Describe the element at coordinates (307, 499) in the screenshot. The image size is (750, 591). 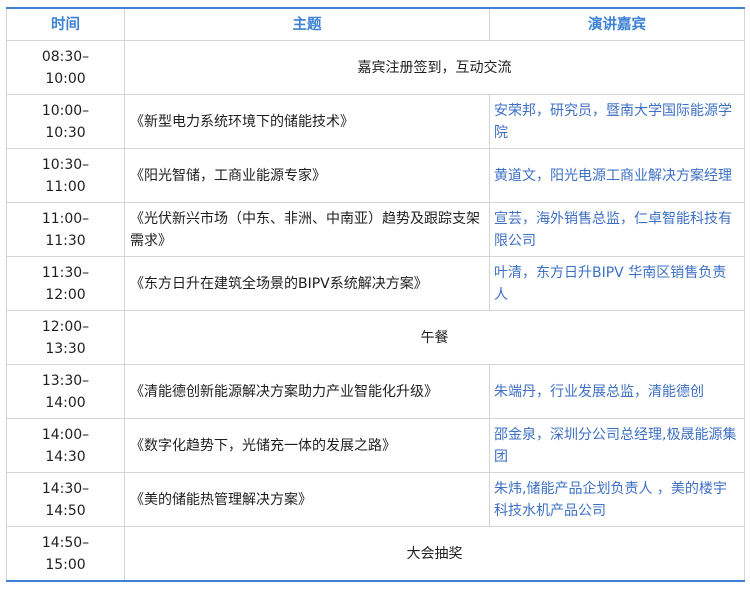
I see `topic-cell: 《美的储能热管理解决方案》` at that location.